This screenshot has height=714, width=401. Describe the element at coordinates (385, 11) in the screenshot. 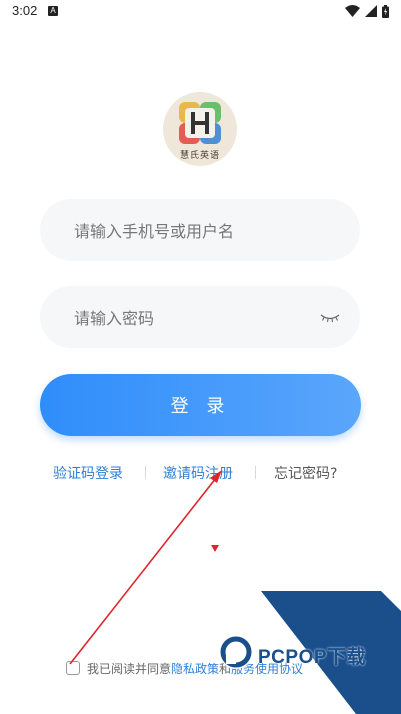

I see `battery-icon` at that location.